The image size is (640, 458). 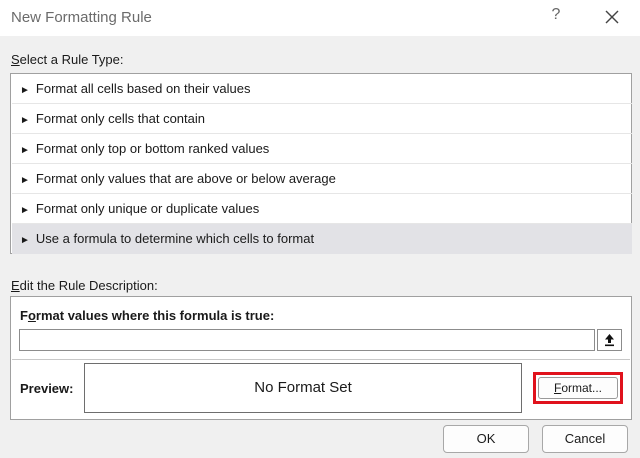 What do you see at coordinates (322, 149) in the screenshot?
I see `rule-item-top-bottom: ► Format only top or bottom ranked values` at bounding box center [322, 149].